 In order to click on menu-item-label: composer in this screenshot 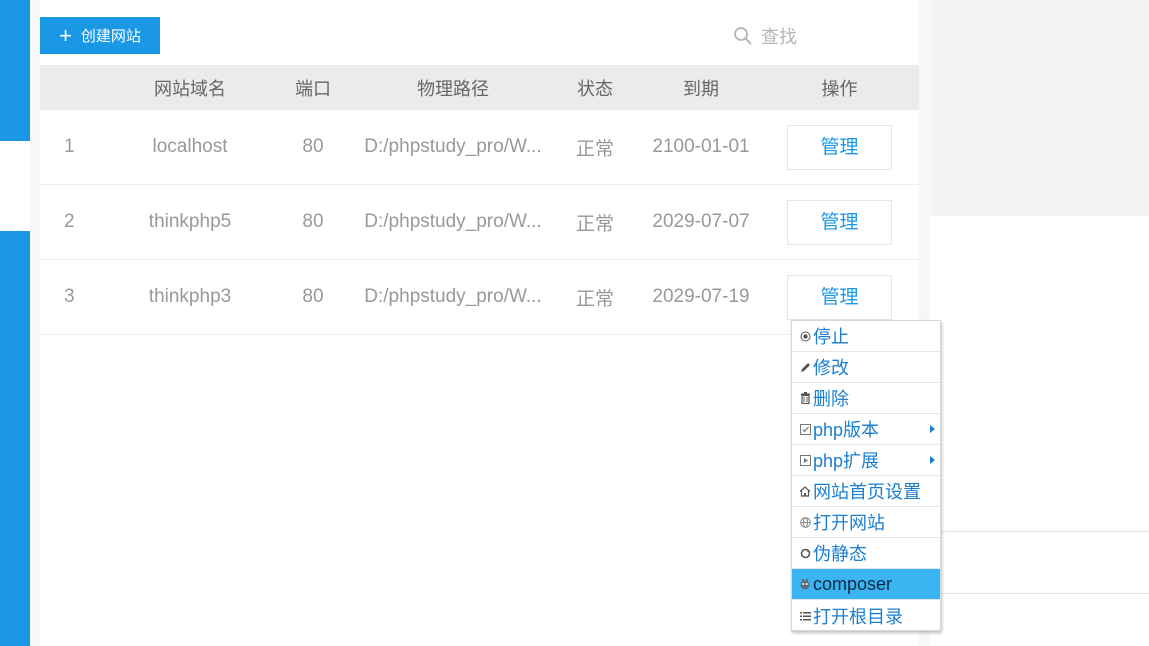, I will do `click(853, 583)`.